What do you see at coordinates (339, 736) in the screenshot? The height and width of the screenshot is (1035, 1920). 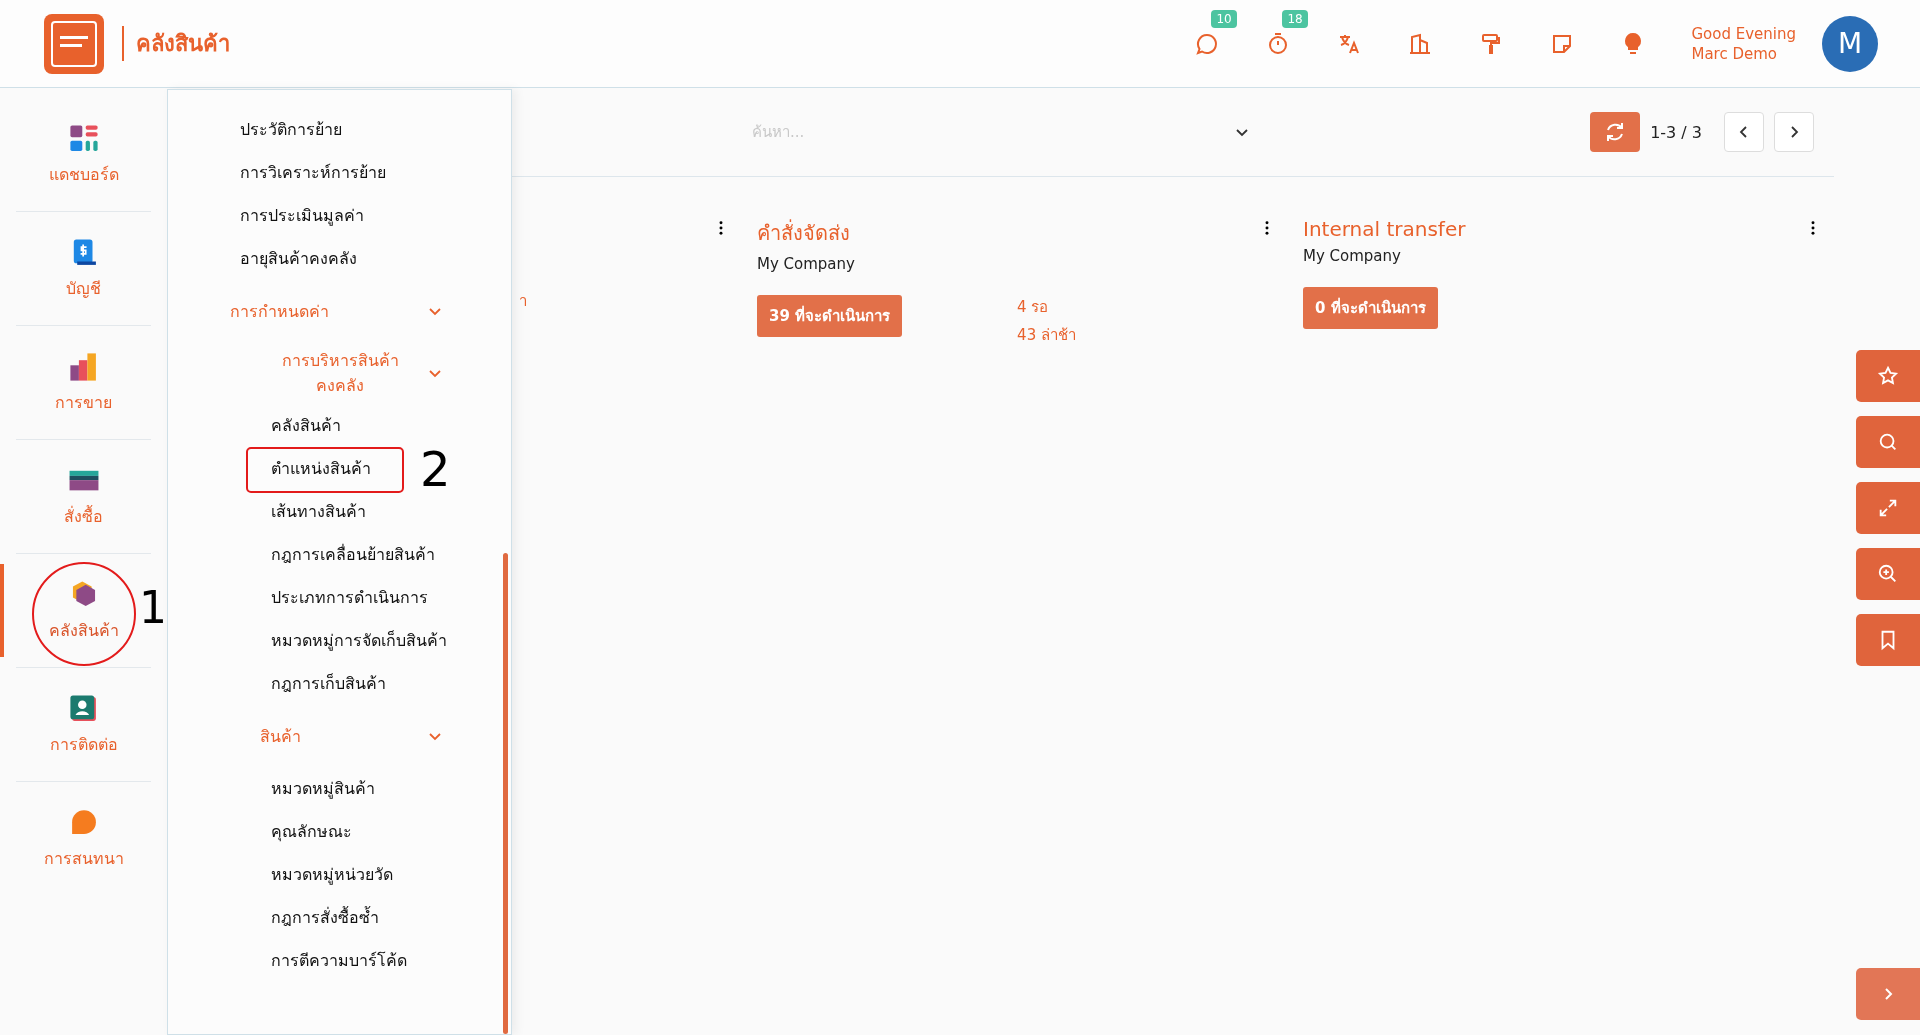 I see `menu-section-header: สินค้า` at bounding box center [339, 736].